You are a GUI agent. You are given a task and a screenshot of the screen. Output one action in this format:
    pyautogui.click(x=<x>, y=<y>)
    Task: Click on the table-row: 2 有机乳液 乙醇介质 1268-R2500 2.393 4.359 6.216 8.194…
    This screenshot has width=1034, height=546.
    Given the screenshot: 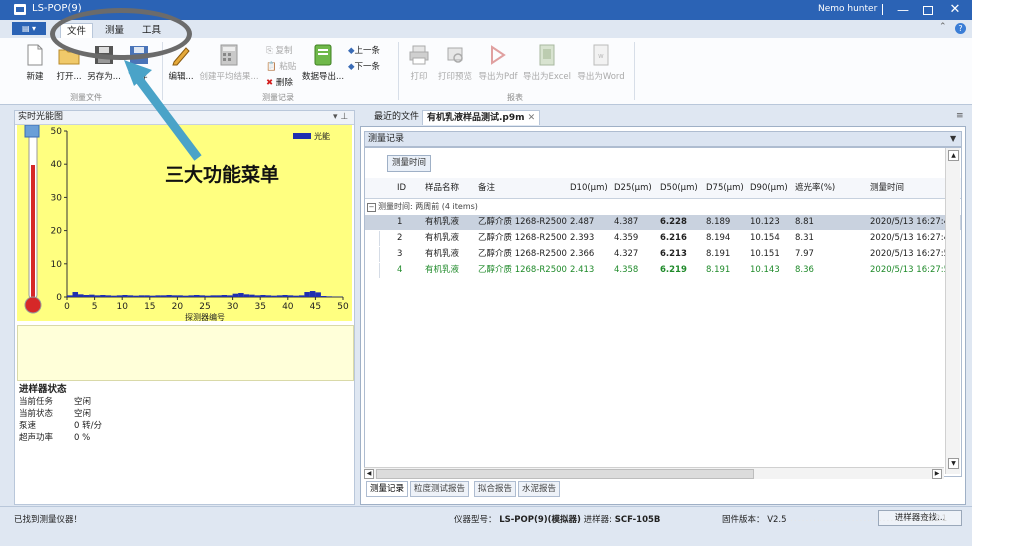 What is the action you would take?
    pyautogui.click(x=663, y=238)
    